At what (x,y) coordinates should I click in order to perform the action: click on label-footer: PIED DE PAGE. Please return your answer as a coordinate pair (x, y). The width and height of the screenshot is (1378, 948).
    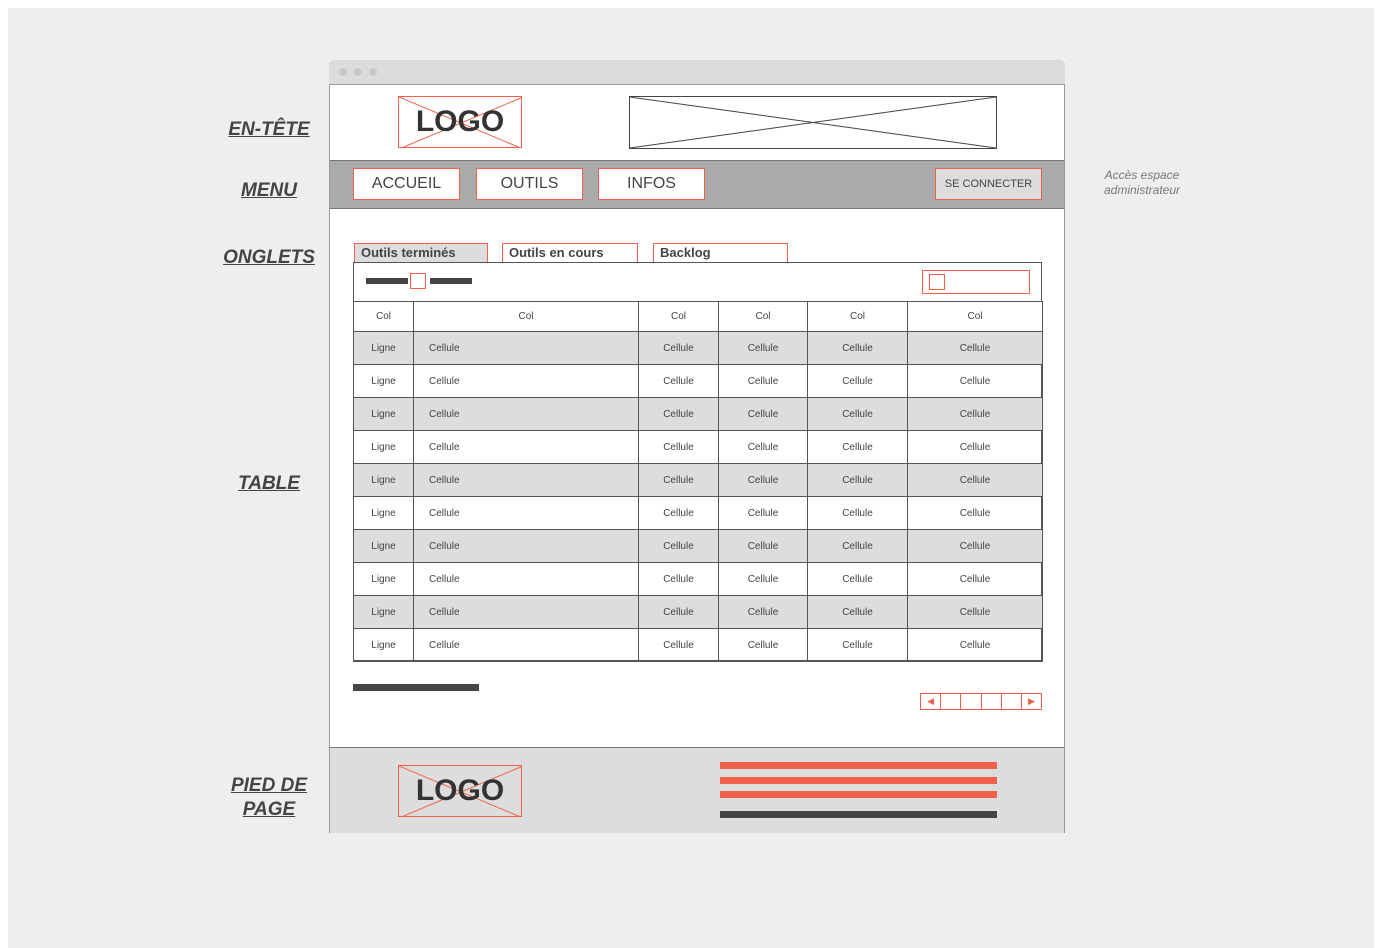
    Looking at the image, I should click on (269, 798).